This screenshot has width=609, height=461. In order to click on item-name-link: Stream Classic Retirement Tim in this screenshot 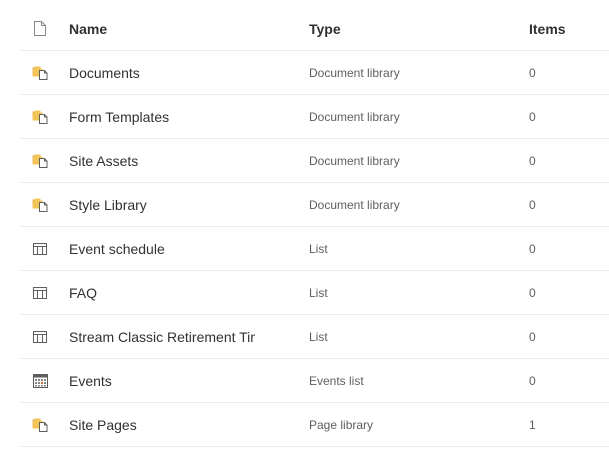, I will do `click(162, 336)`.